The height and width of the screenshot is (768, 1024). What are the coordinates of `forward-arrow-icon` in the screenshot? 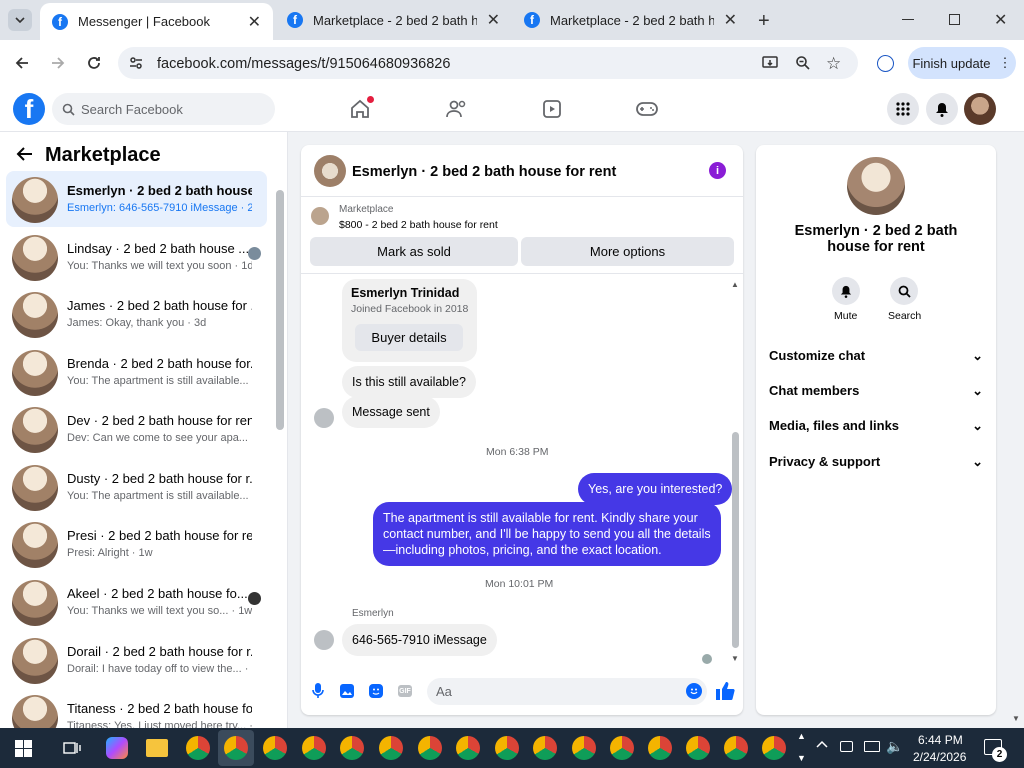 It's located at (58, 63).